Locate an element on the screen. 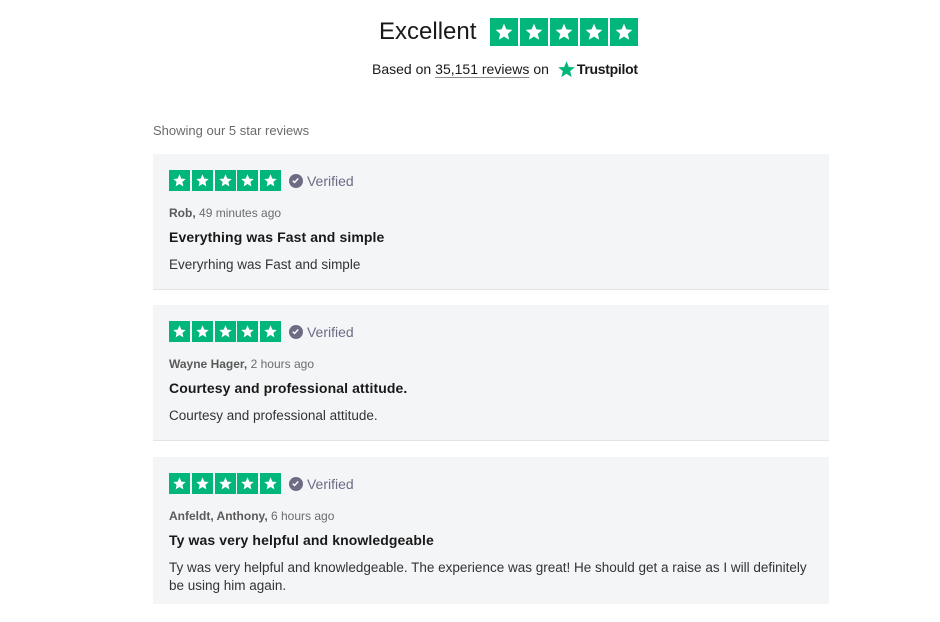 This screenshot has height=622, width=940. rating-summary: Excellent is located at coordinates (508, 32).